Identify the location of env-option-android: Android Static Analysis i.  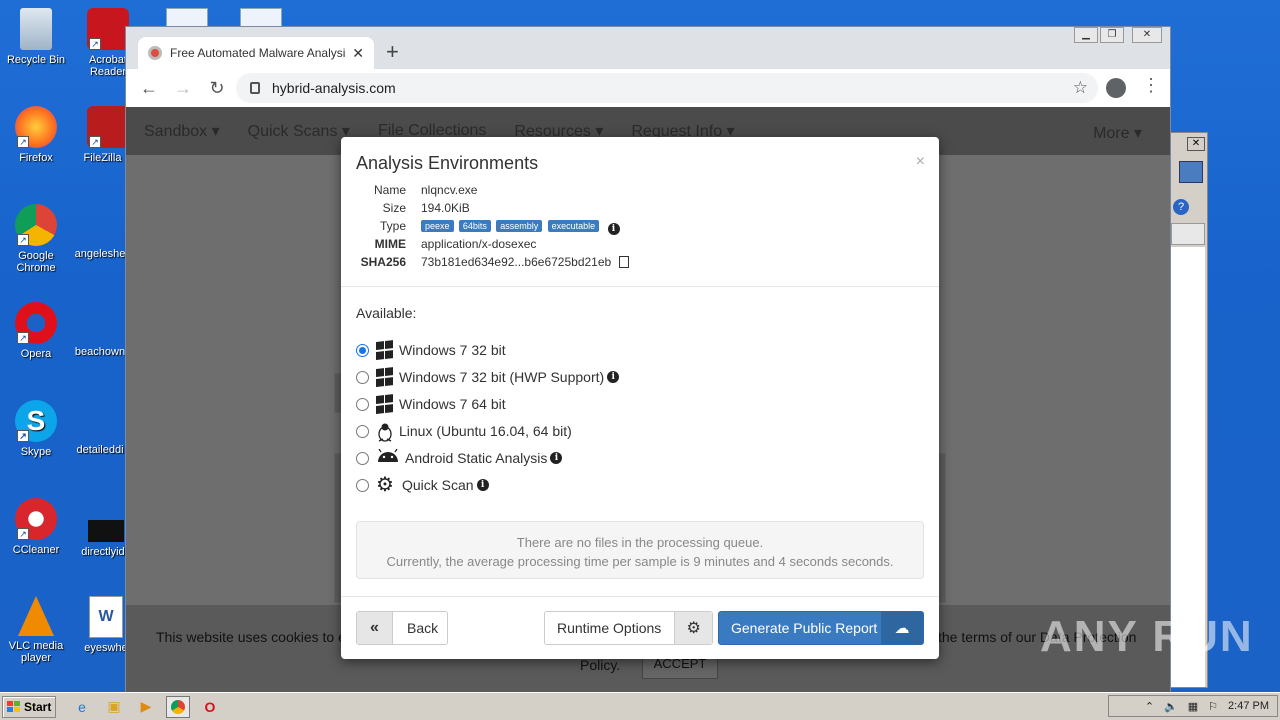
(556, 458).